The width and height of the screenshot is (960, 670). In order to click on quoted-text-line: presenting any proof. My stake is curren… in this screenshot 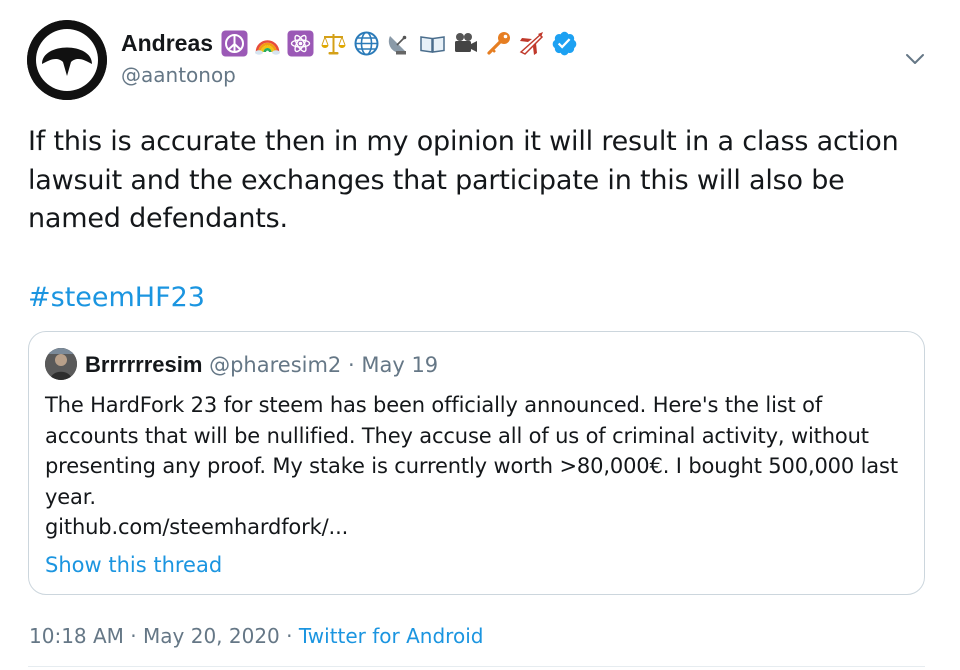, I will do `click(471, 466)`.